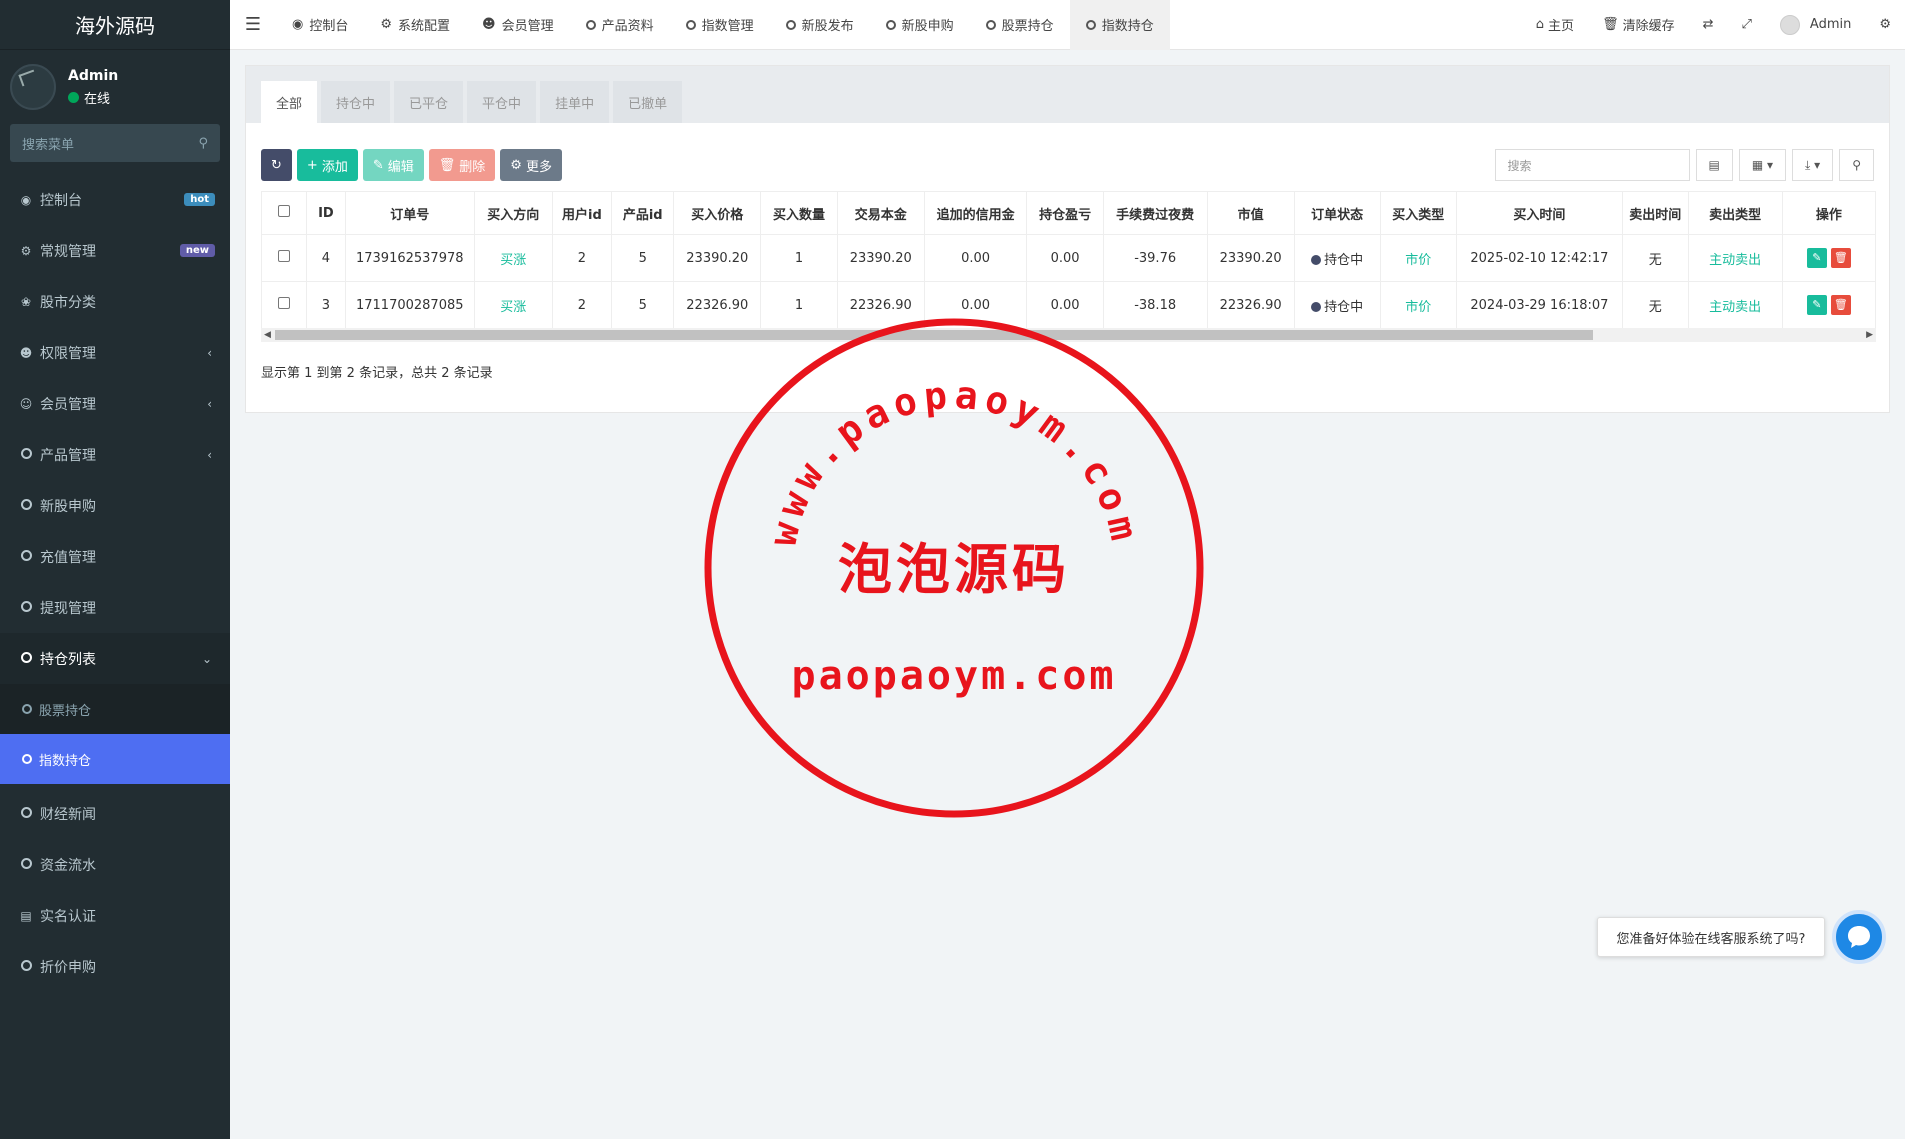  What do you see at coordinates (1638, 24) in the screenshot?
I see `clear-cache-button: 🗑 清除缓存` at bounding box center [1638, 24].